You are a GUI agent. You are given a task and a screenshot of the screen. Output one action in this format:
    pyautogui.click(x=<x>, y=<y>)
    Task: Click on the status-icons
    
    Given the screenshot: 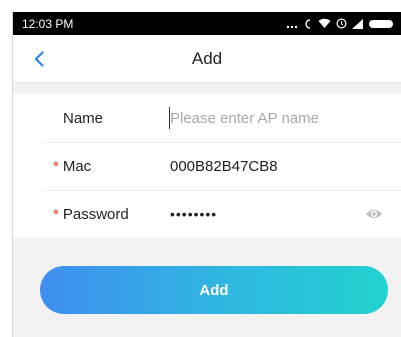 What is the action you would take?
    pyautogui.click(x=340, y=24)
    